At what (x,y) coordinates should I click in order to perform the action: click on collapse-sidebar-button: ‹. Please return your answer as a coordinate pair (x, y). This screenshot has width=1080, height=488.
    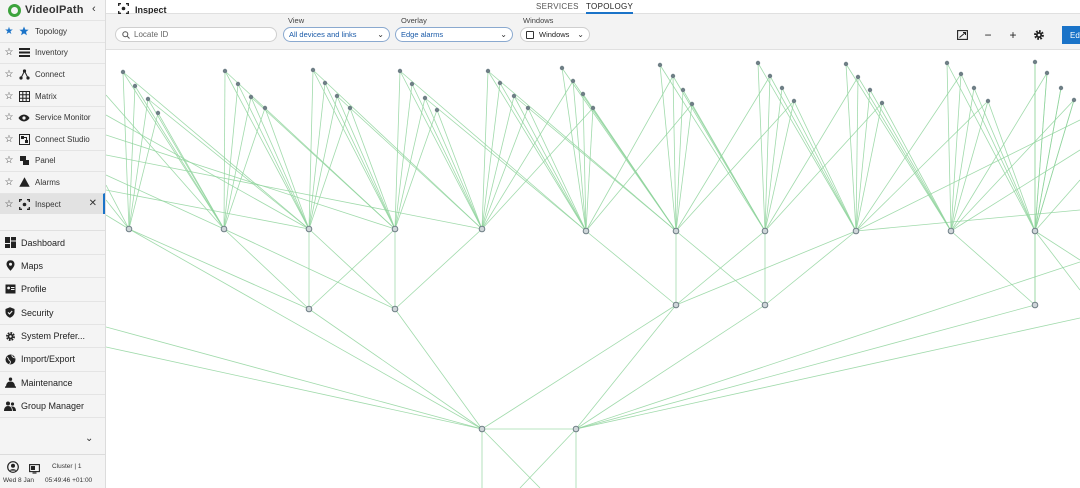
    Looking at the image, I should click on (94, 9).